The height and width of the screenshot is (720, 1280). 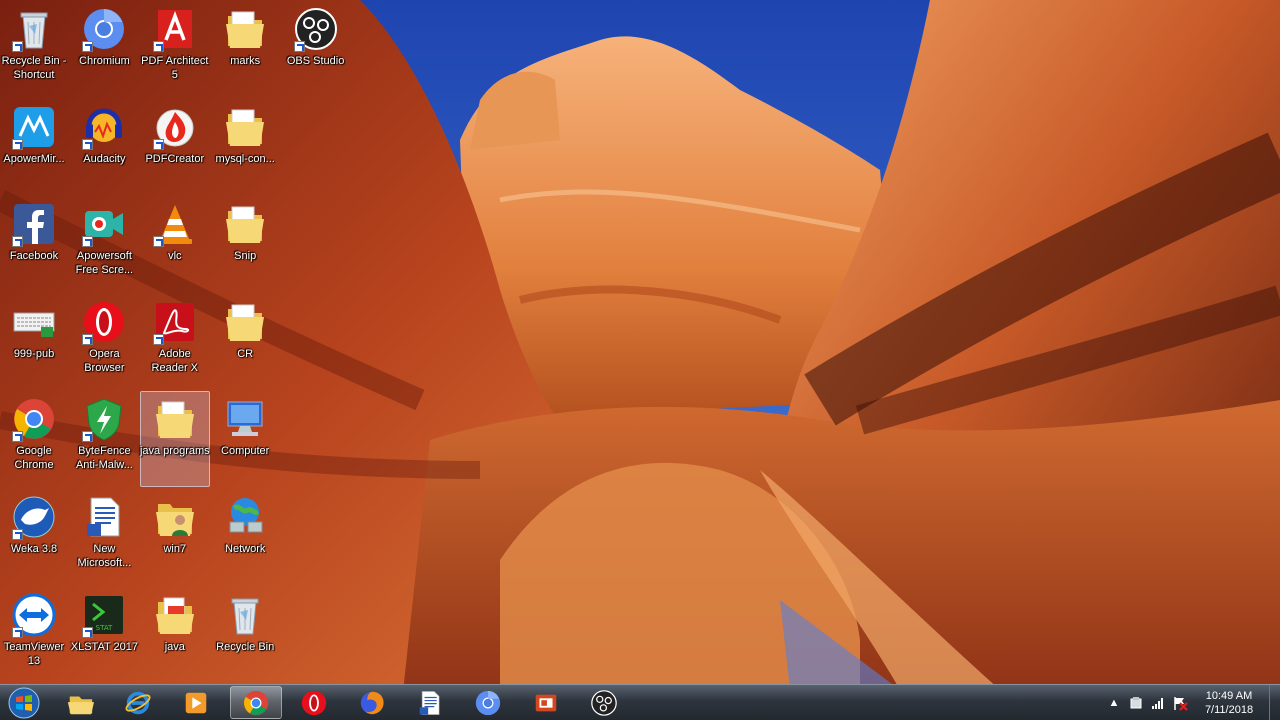 I want to click on internet-explorer-icon, so click(x=138, y=702).